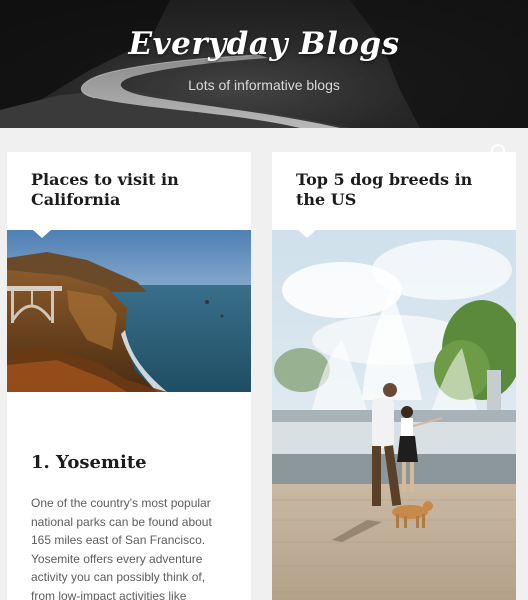  Describe the element at coordinates (89, 462) in the screenshot. I see `post-heading: 1. Yosemite` at that location.